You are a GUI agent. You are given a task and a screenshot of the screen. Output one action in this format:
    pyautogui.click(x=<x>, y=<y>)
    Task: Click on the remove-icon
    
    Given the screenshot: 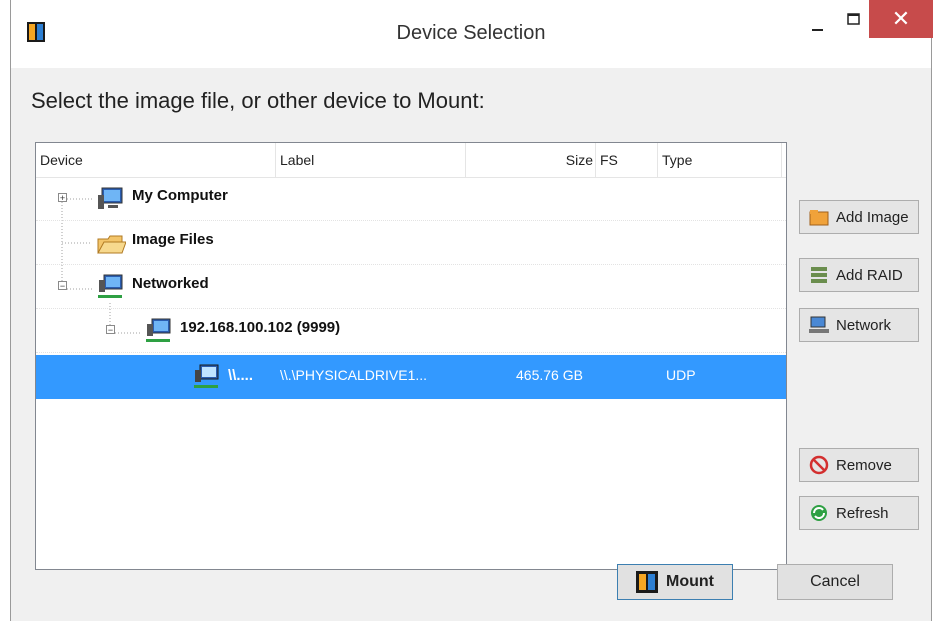 What is the action you would take?
    pyautogui.click(x=819, y=465)
    